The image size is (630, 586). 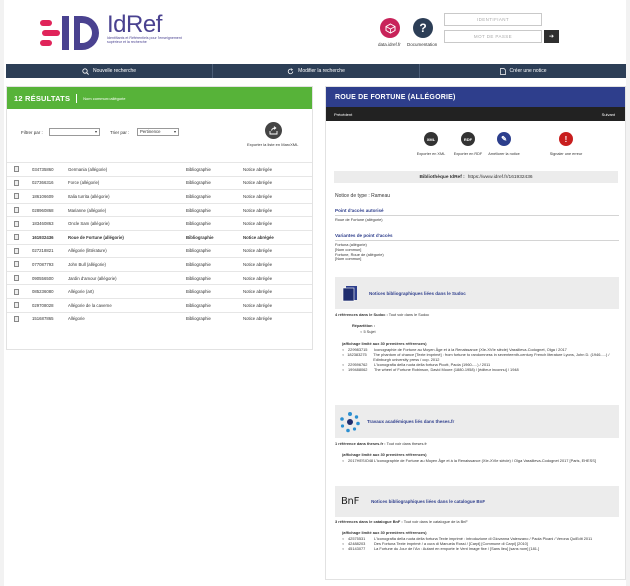 What do you see at coordinates (119, 264) in the screenshot?
I see `row-name: John Bull (allégorie)` at bounding box center [119, 264].